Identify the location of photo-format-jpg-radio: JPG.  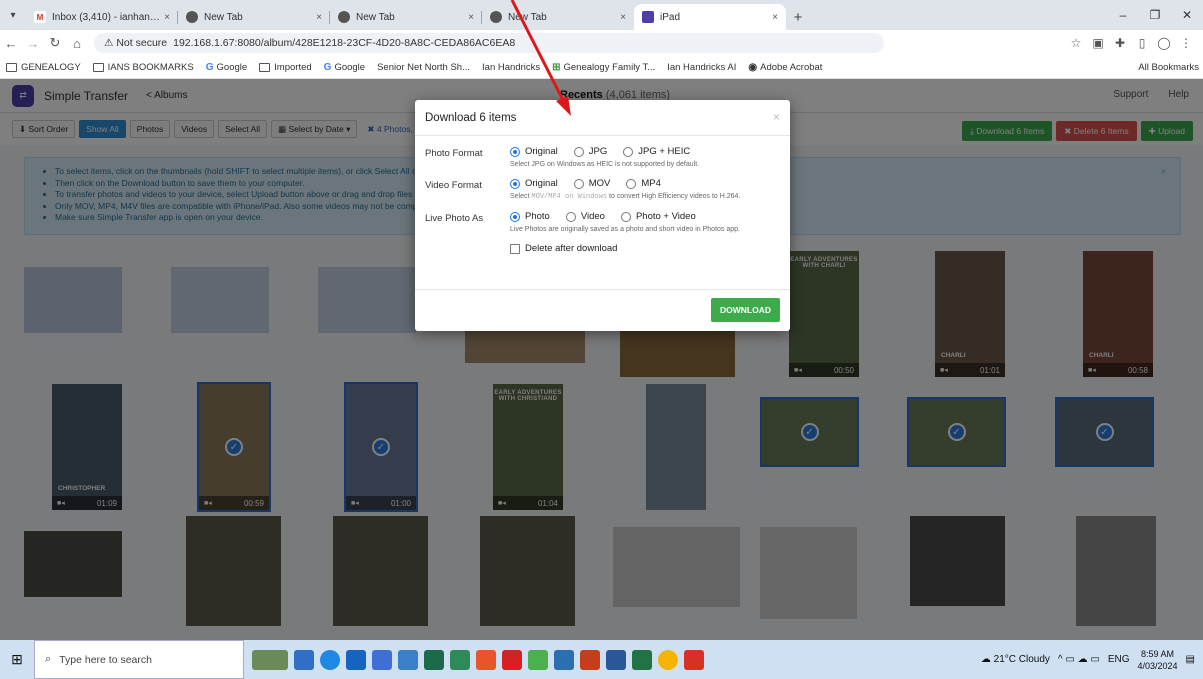
(590, 151).